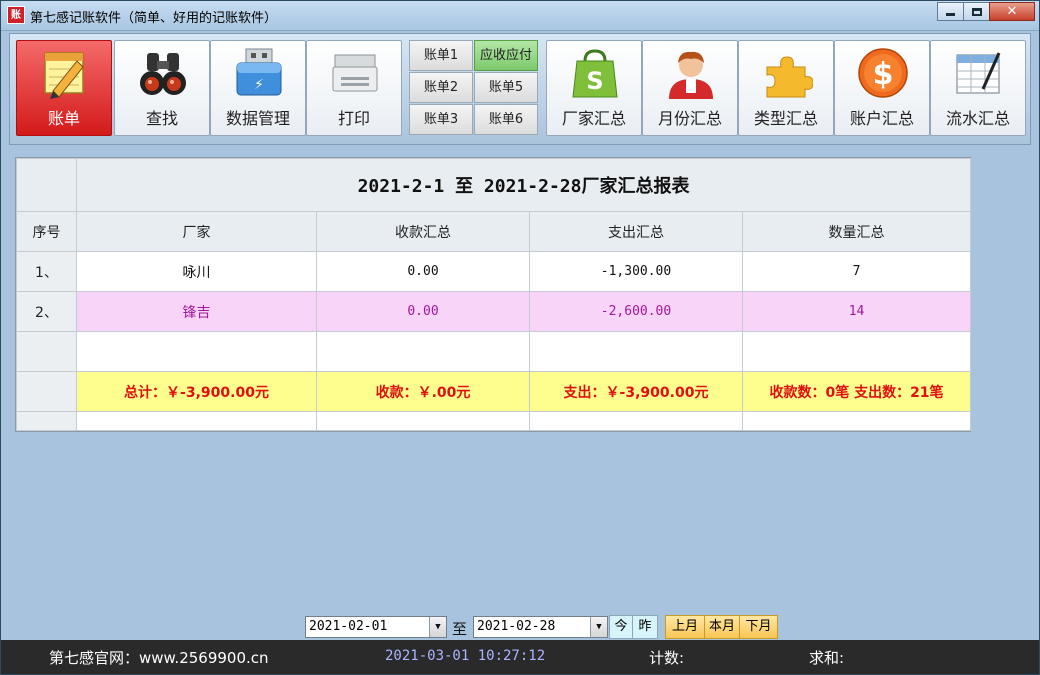  I want to click on yesterday-button: 昨, so click(645, 627).